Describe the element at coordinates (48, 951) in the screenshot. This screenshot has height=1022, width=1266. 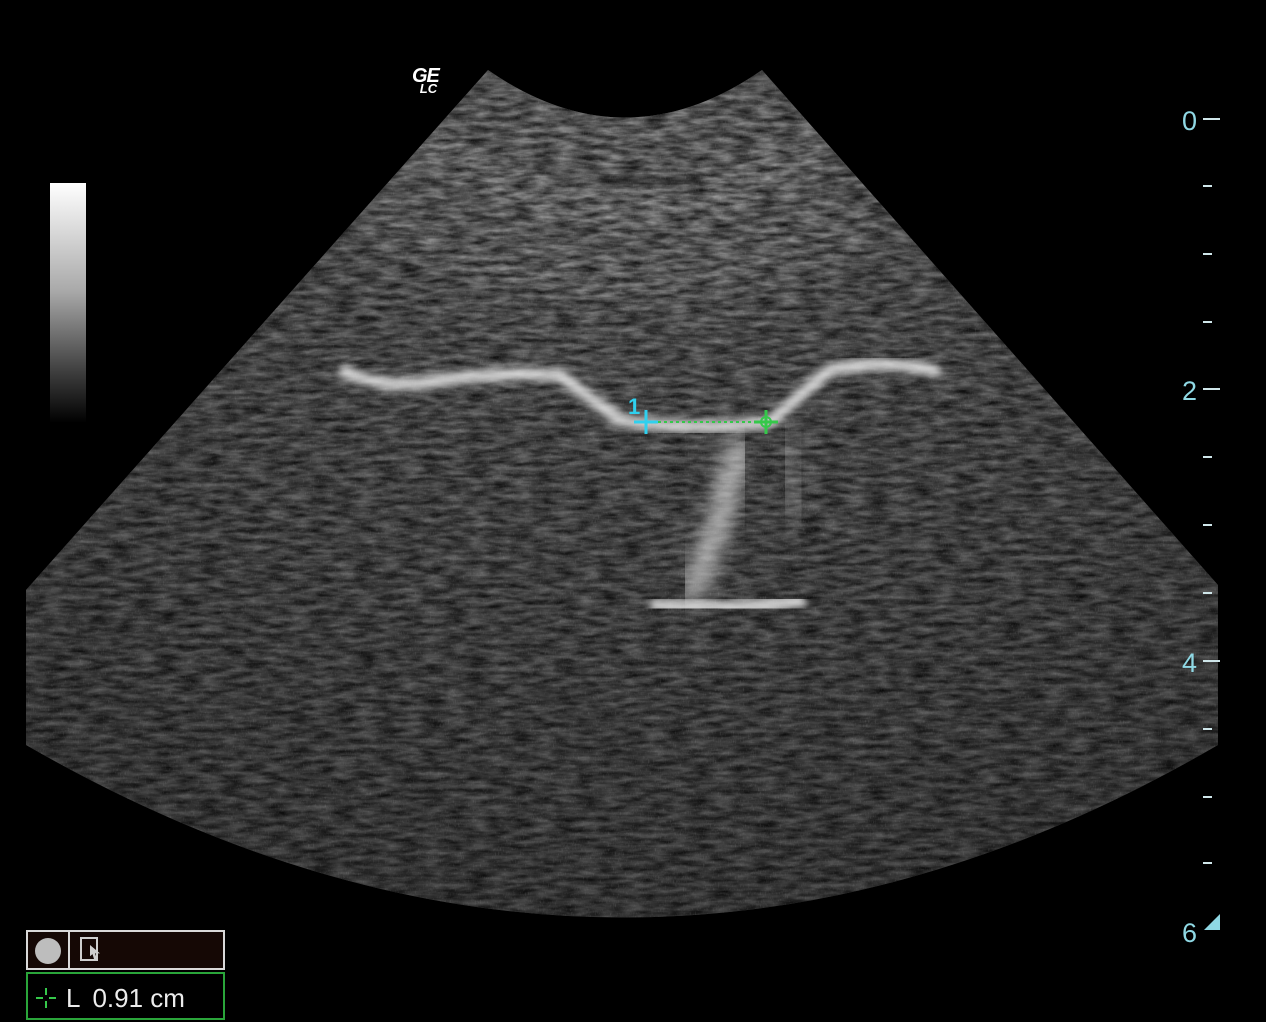
I see `record-circle-icon` at that location.